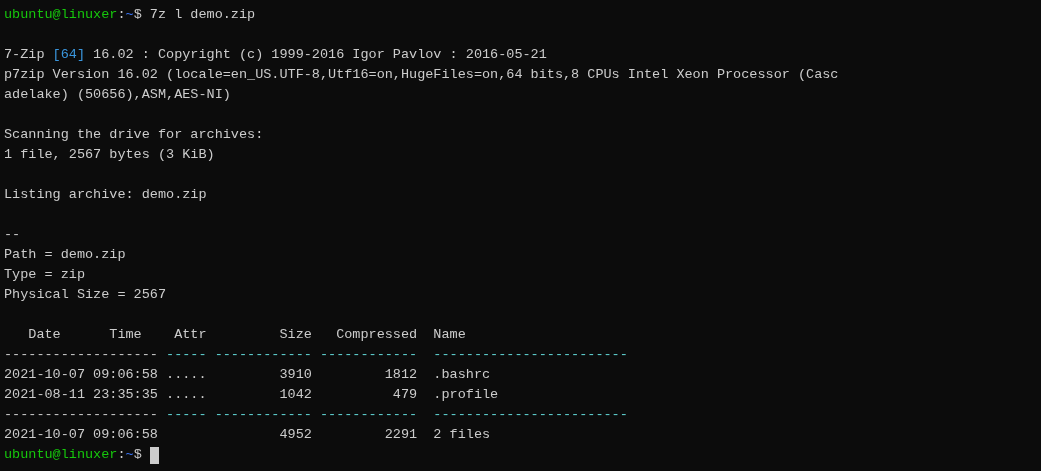  I want to click on terminal-line: 2021-10-07 09:06:58 4952 2291 2 files, so click(247, 435).